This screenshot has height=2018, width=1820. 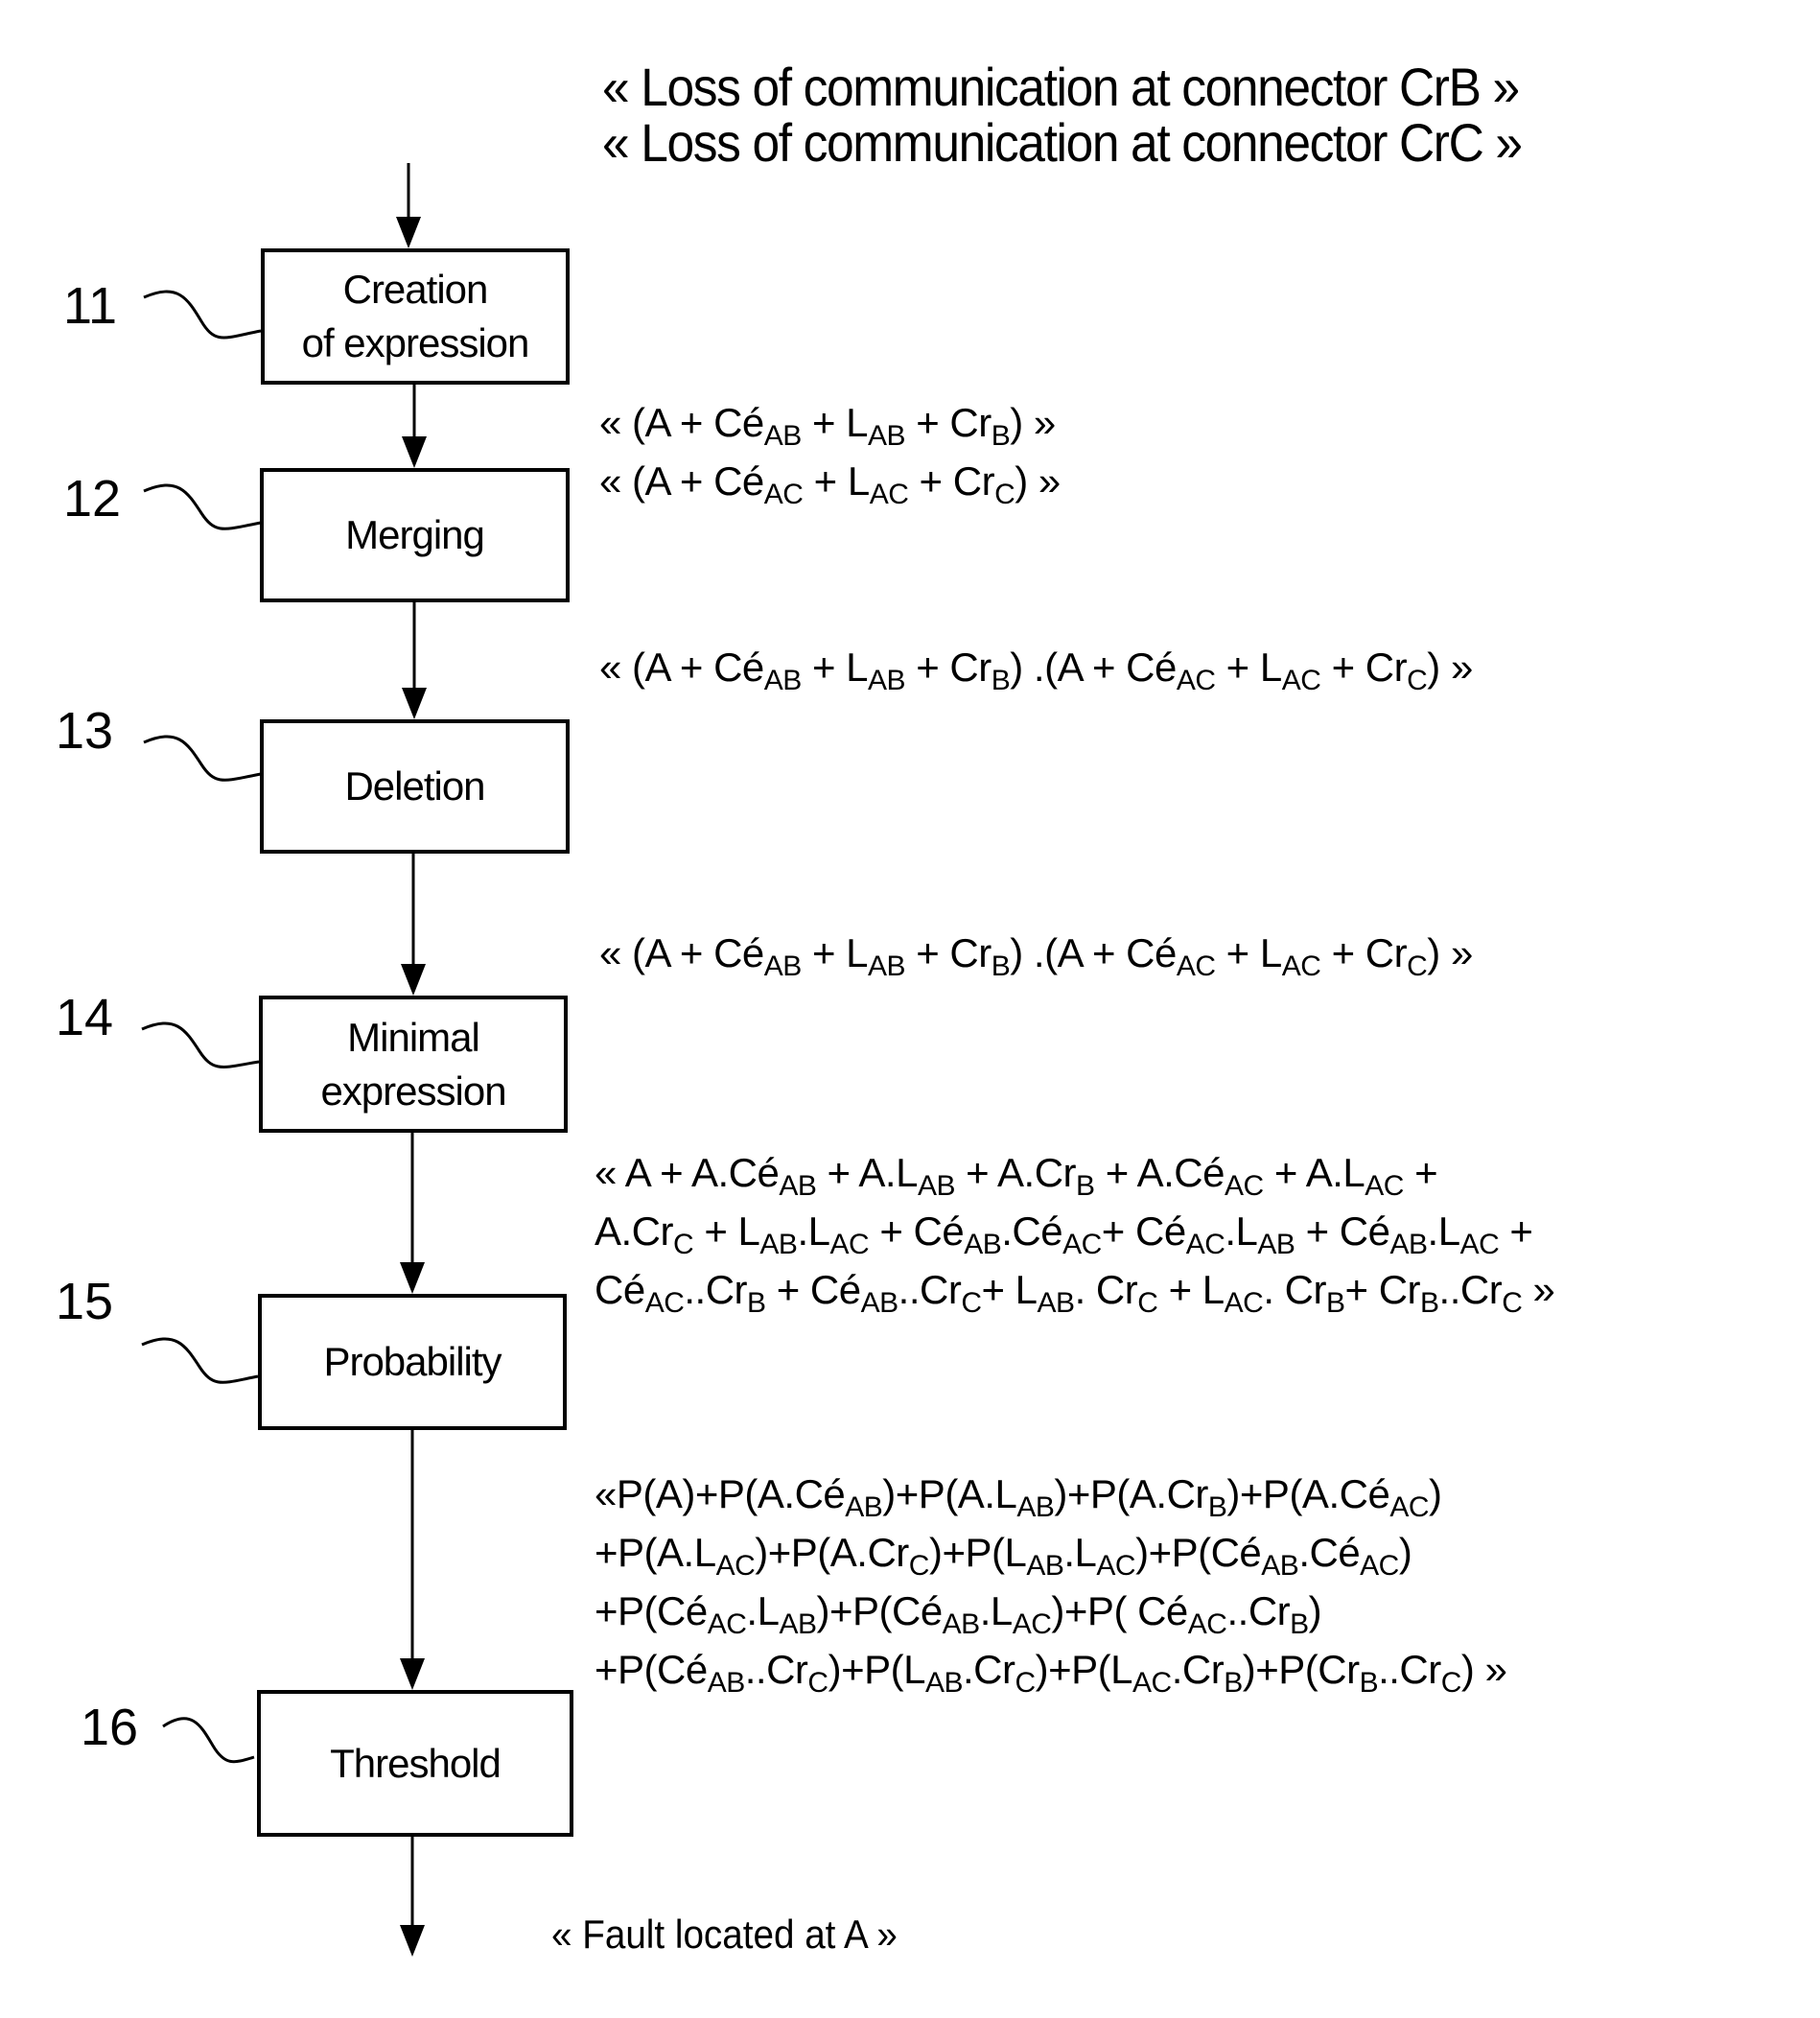 What do you see at coordinates (413, 1037) in the screenshot?
I see `step-label-line: Minimal` at bounding box center [413, 1037].